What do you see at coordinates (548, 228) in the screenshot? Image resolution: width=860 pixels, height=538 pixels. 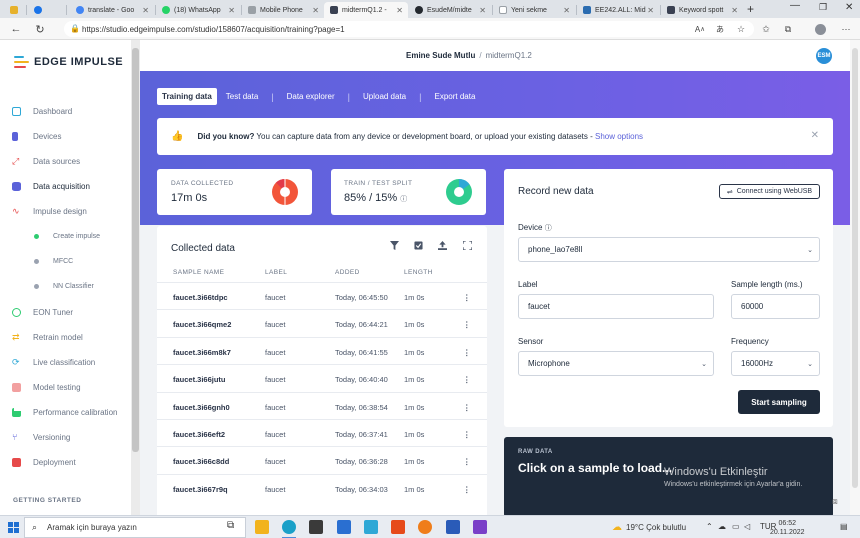 I see `help-circle-icon: ⓘ` at bounding box center [548, 228].